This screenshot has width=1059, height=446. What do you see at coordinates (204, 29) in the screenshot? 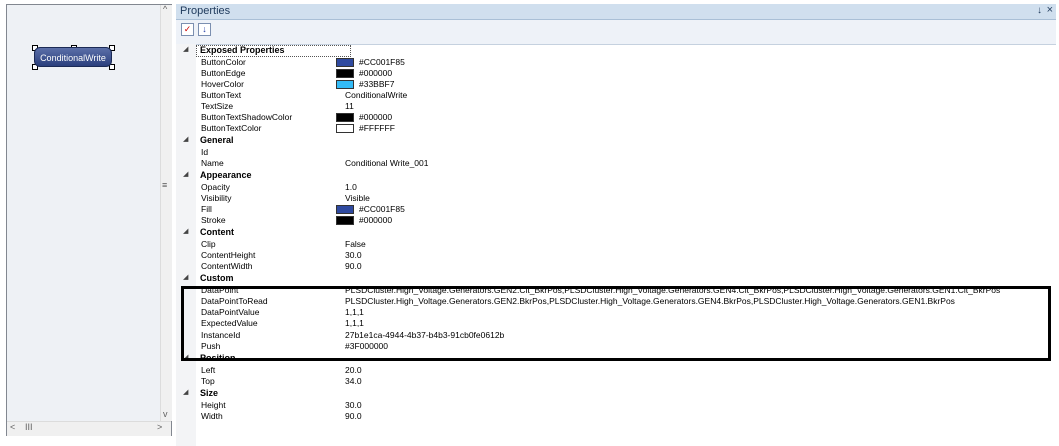
I see `alphabetical-view-icon: ↓` at bounding box center [204, 29].